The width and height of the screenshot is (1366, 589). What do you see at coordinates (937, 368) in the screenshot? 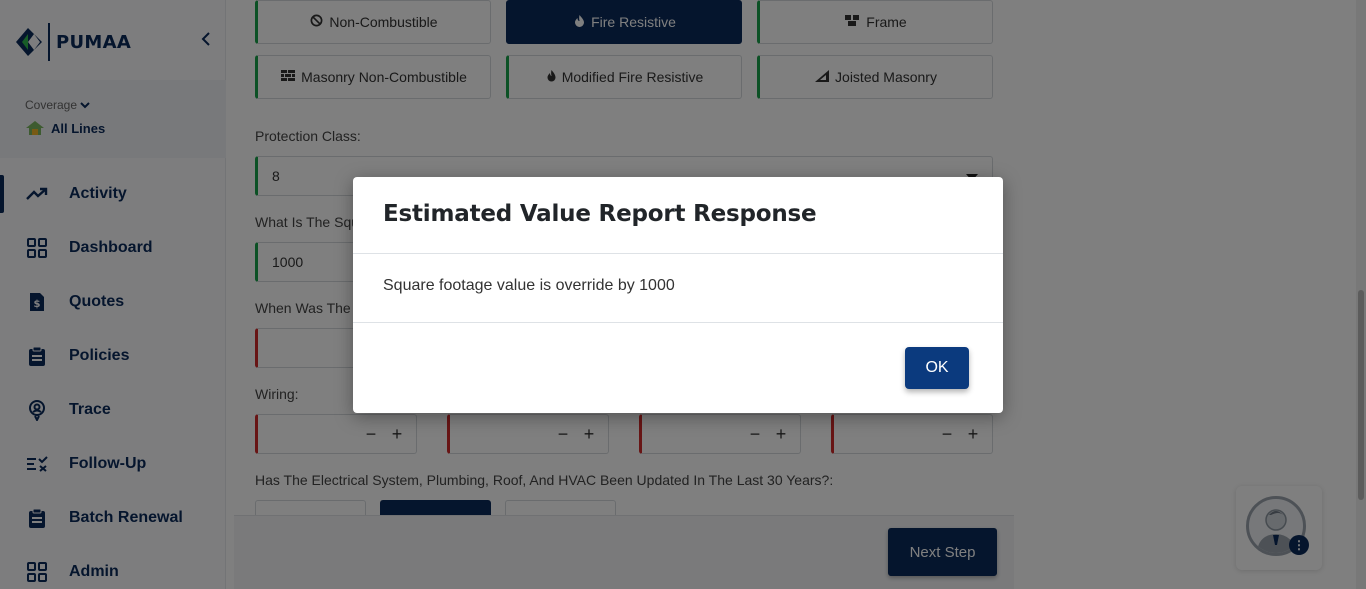
I see `ok-button: OK` at bounding box center [937, 368].